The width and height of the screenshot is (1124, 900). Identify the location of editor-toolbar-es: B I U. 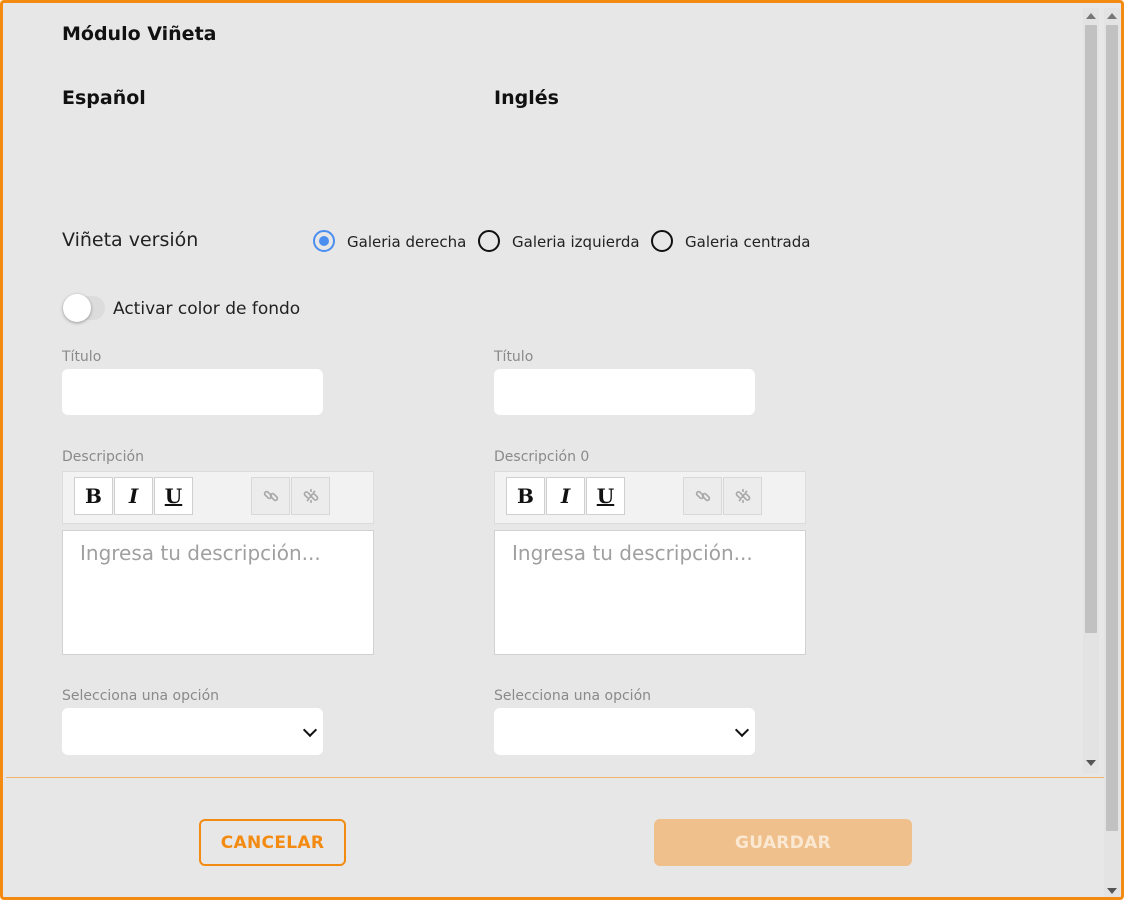
(218, 497).